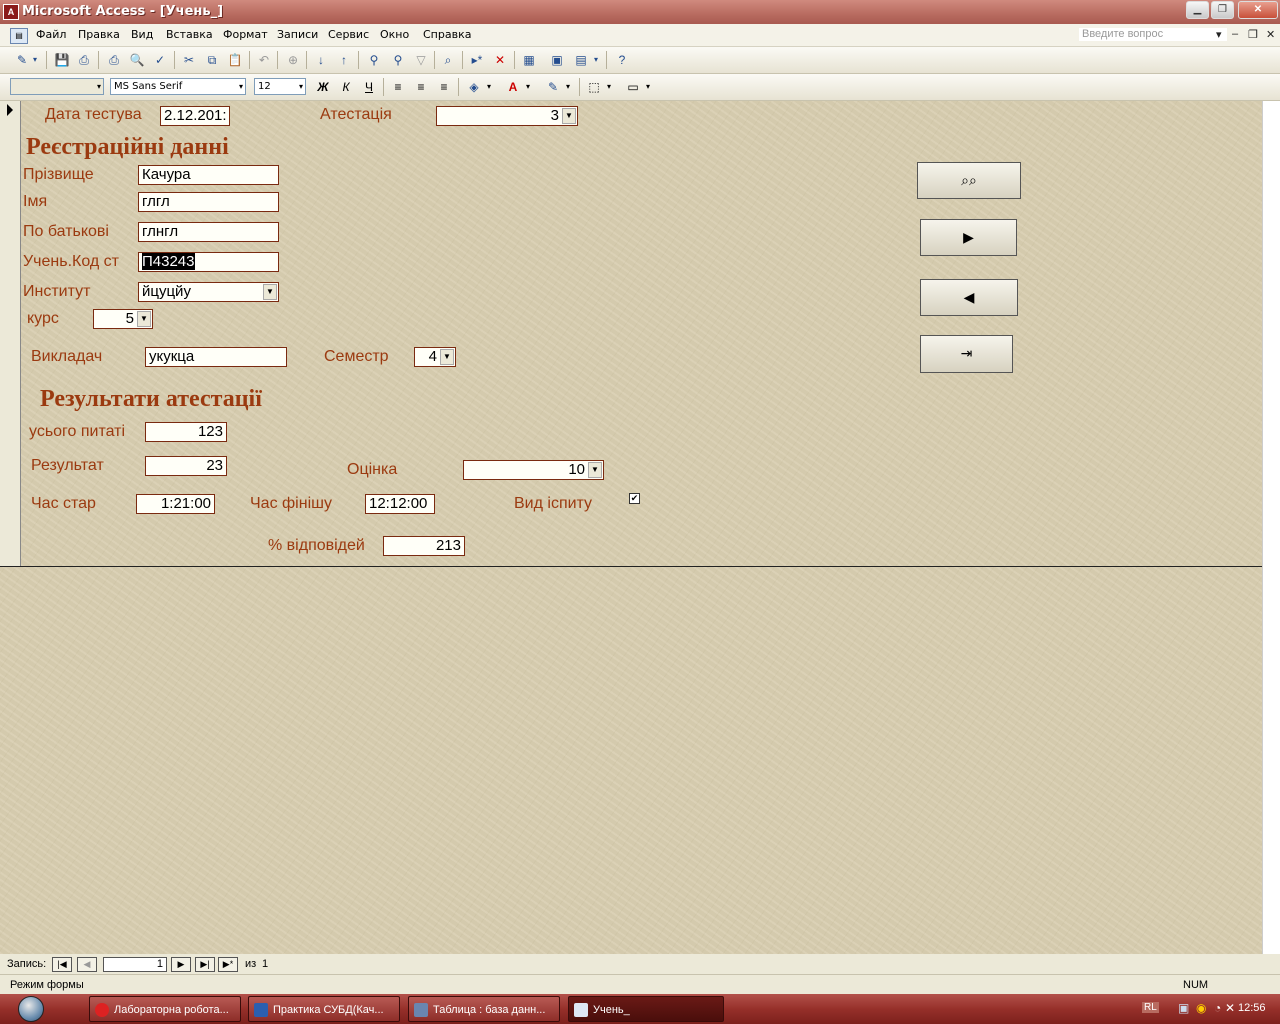 Image resolution: width=1280 pixels, height=1024 pixels. What do you see at coordinates (142, 34) in the screenshot?
I see `menu-view: Вид` at bounding box center [142, 34].